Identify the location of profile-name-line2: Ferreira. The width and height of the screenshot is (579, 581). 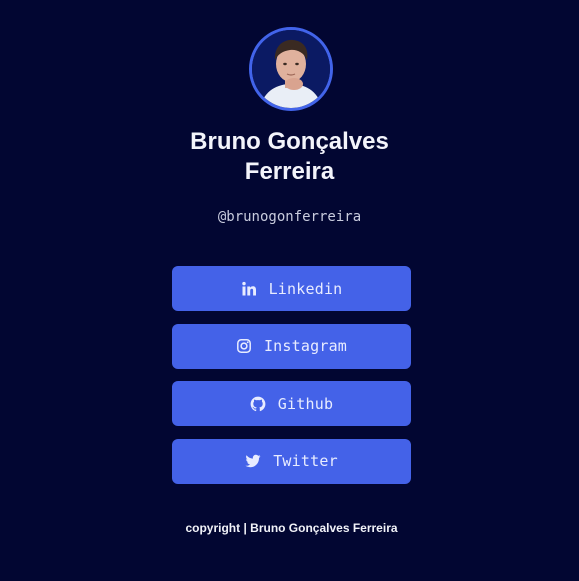
(289, 171).